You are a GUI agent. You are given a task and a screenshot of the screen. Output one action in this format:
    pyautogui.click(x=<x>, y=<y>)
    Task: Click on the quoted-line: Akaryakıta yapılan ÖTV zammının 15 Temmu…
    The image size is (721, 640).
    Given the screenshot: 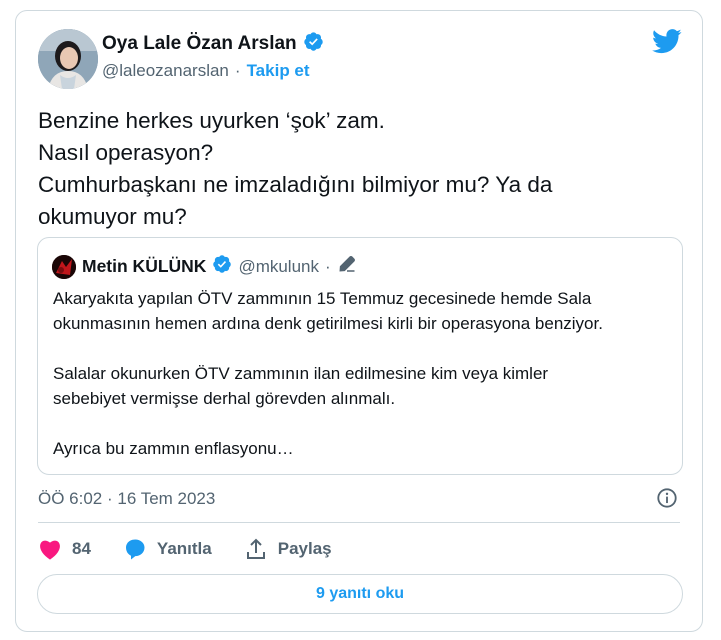 What is the action you would take?
    pyautogui.click(x=322, y=298)
    